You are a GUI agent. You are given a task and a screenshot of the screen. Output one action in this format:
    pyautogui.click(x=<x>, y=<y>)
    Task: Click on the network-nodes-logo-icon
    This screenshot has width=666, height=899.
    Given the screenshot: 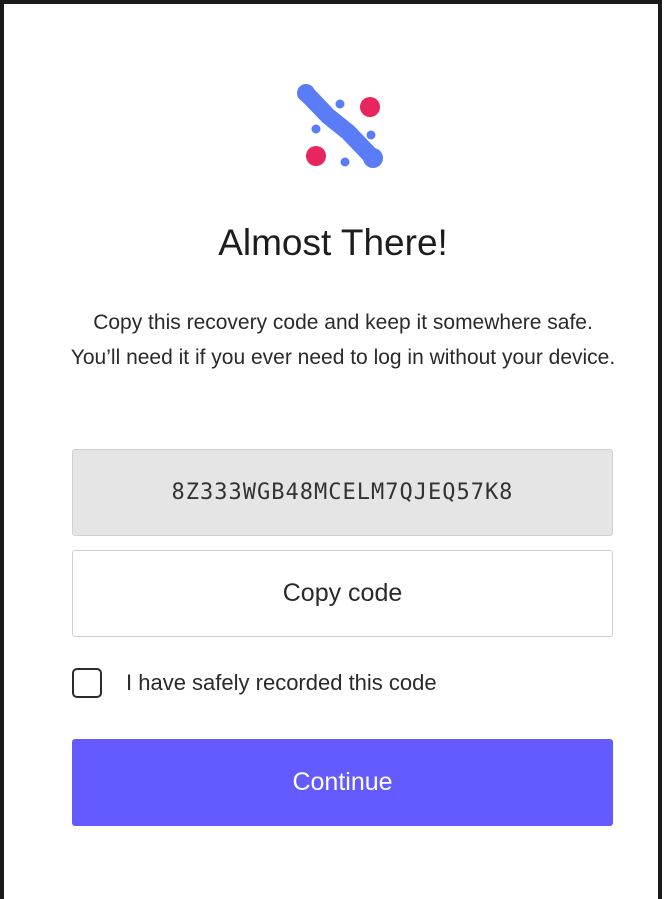 What is the action you would take?
    pyautogui.click(x=343, y=131)
    